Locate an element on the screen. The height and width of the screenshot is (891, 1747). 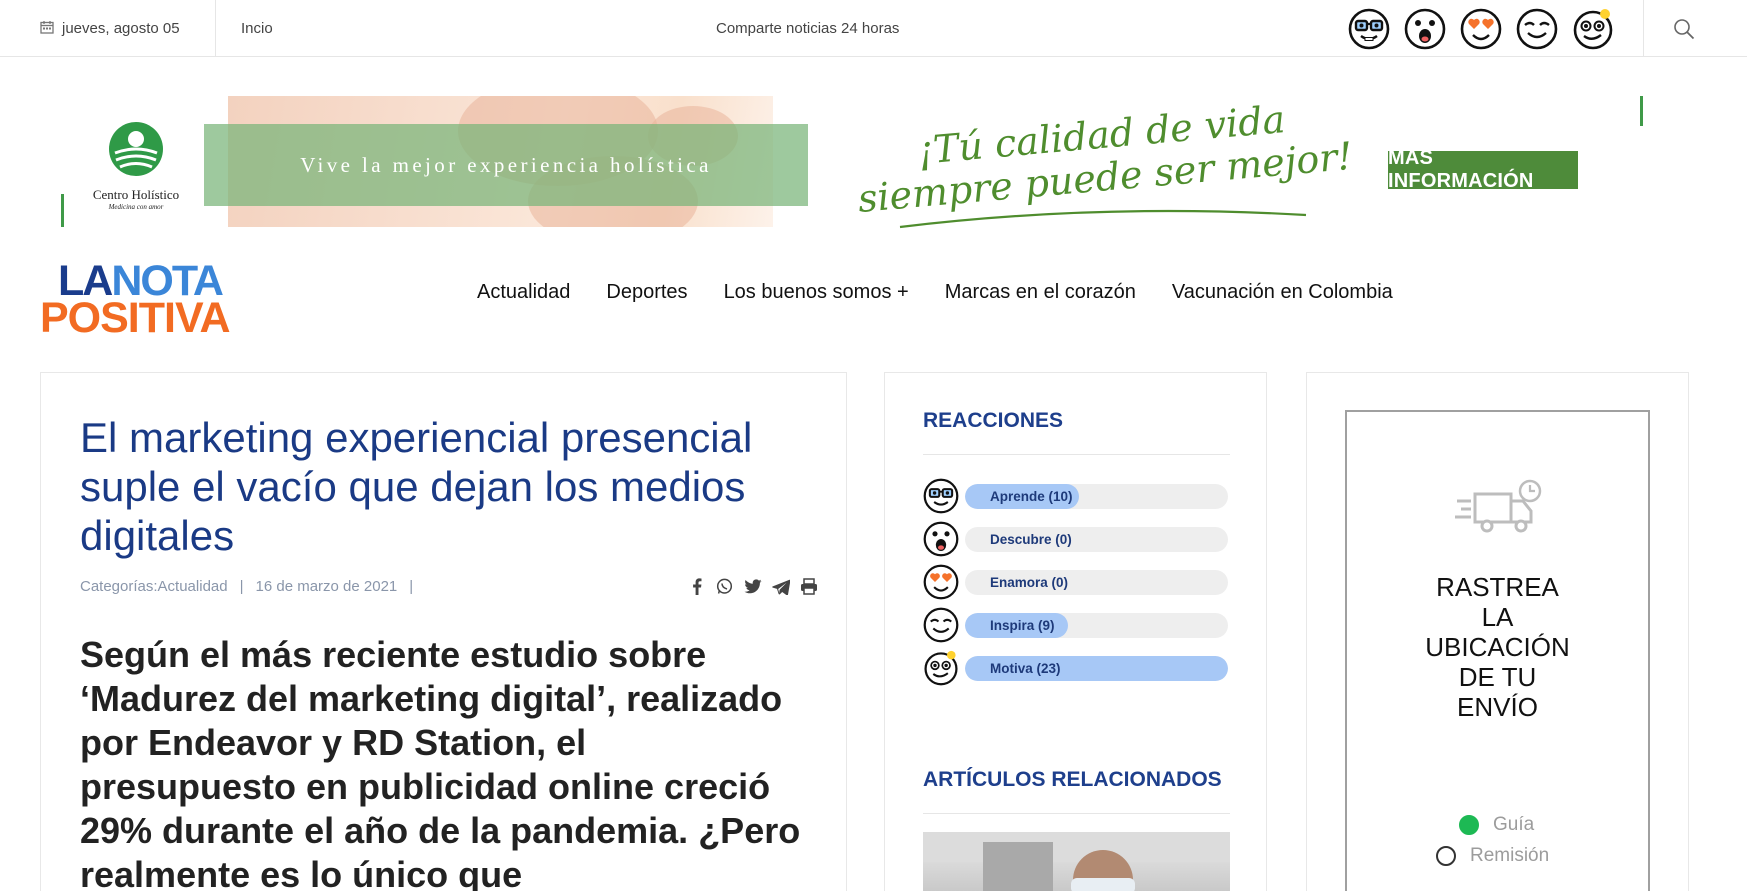
date-display: jueves, agosto 05 is located at coordinates (110, 28).